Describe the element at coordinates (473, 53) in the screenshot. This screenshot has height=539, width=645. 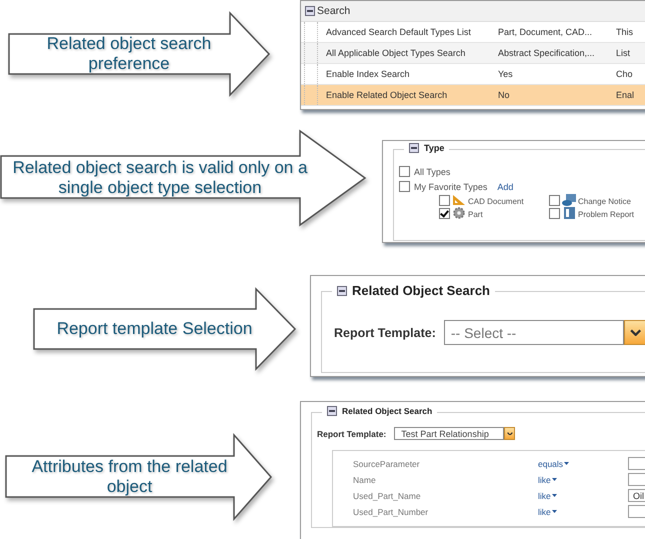
I see `preference-row: All Applicable Object Types Search Abstract Specification,... List` at that location.